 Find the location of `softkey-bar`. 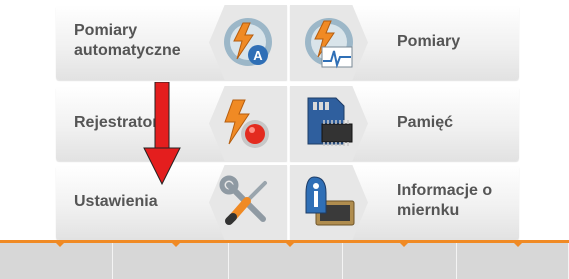

softkey-bar is located at coordinates (284, 259).